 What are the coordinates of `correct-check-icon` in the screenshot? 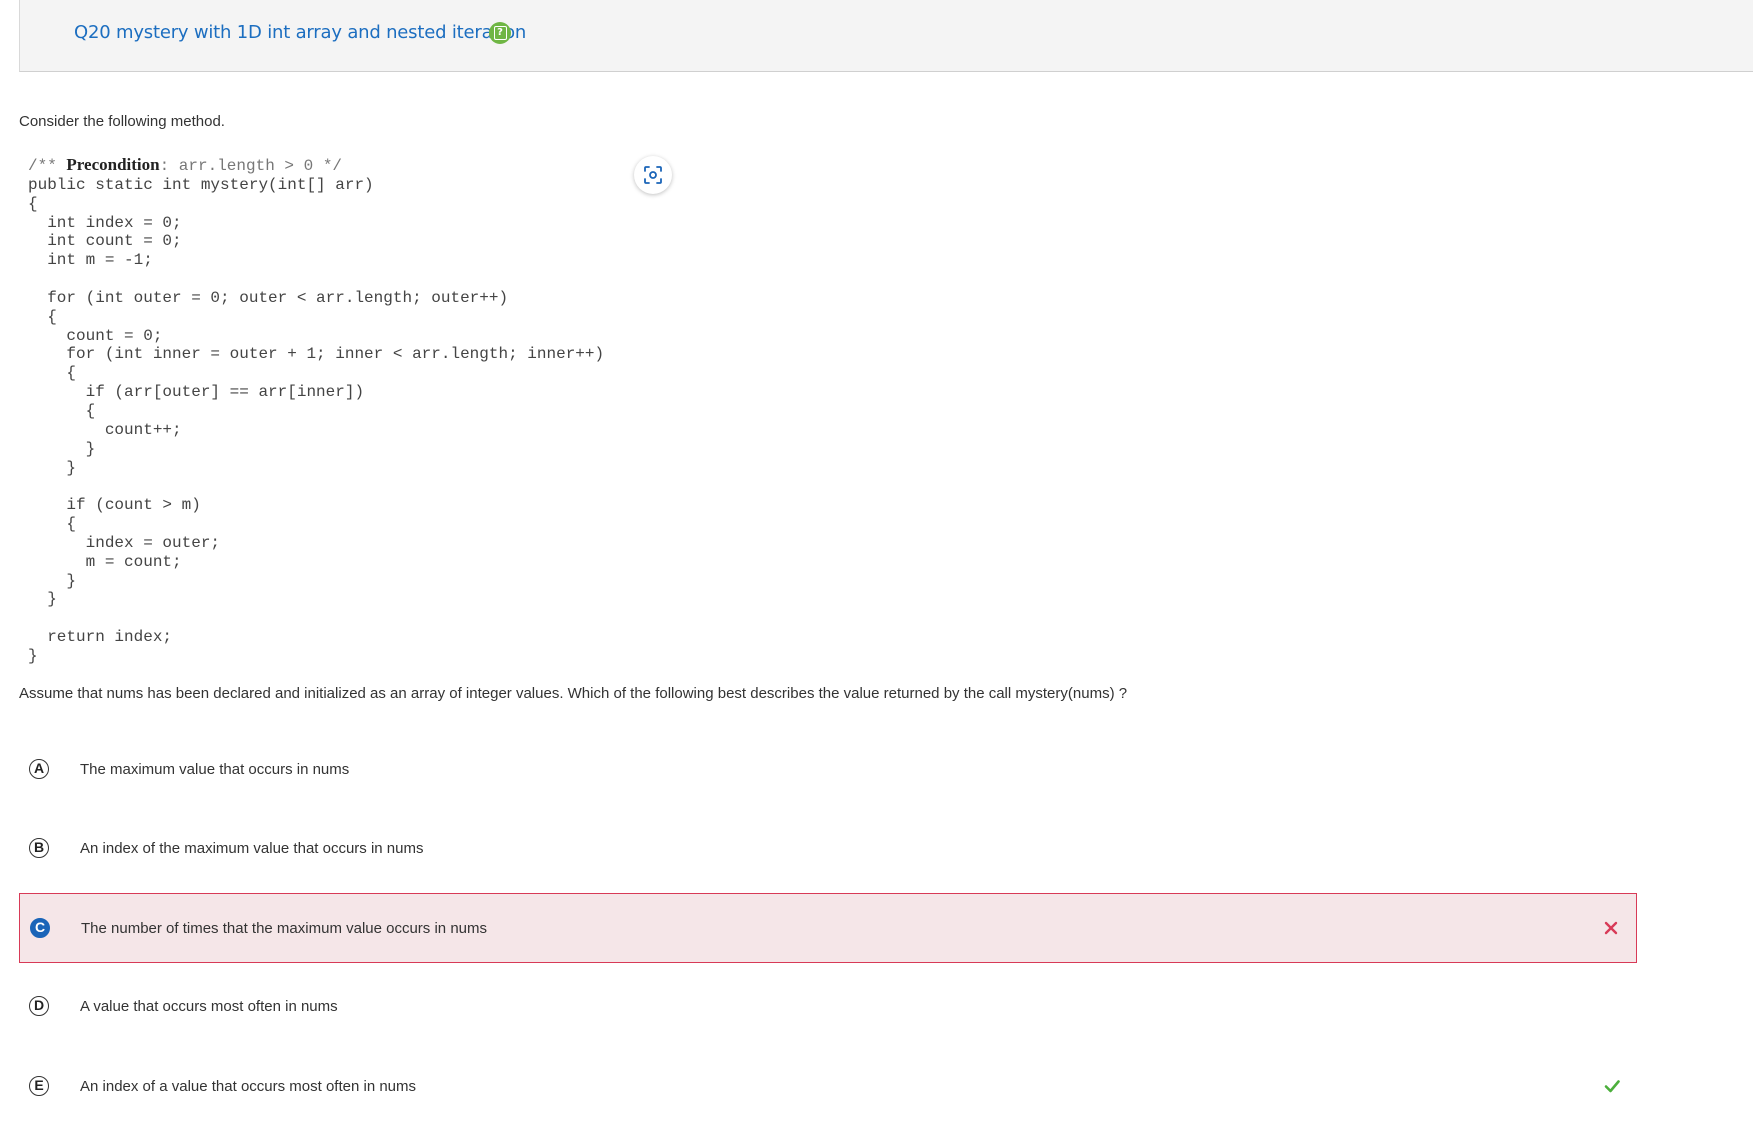 It's located at (1612, 1086).